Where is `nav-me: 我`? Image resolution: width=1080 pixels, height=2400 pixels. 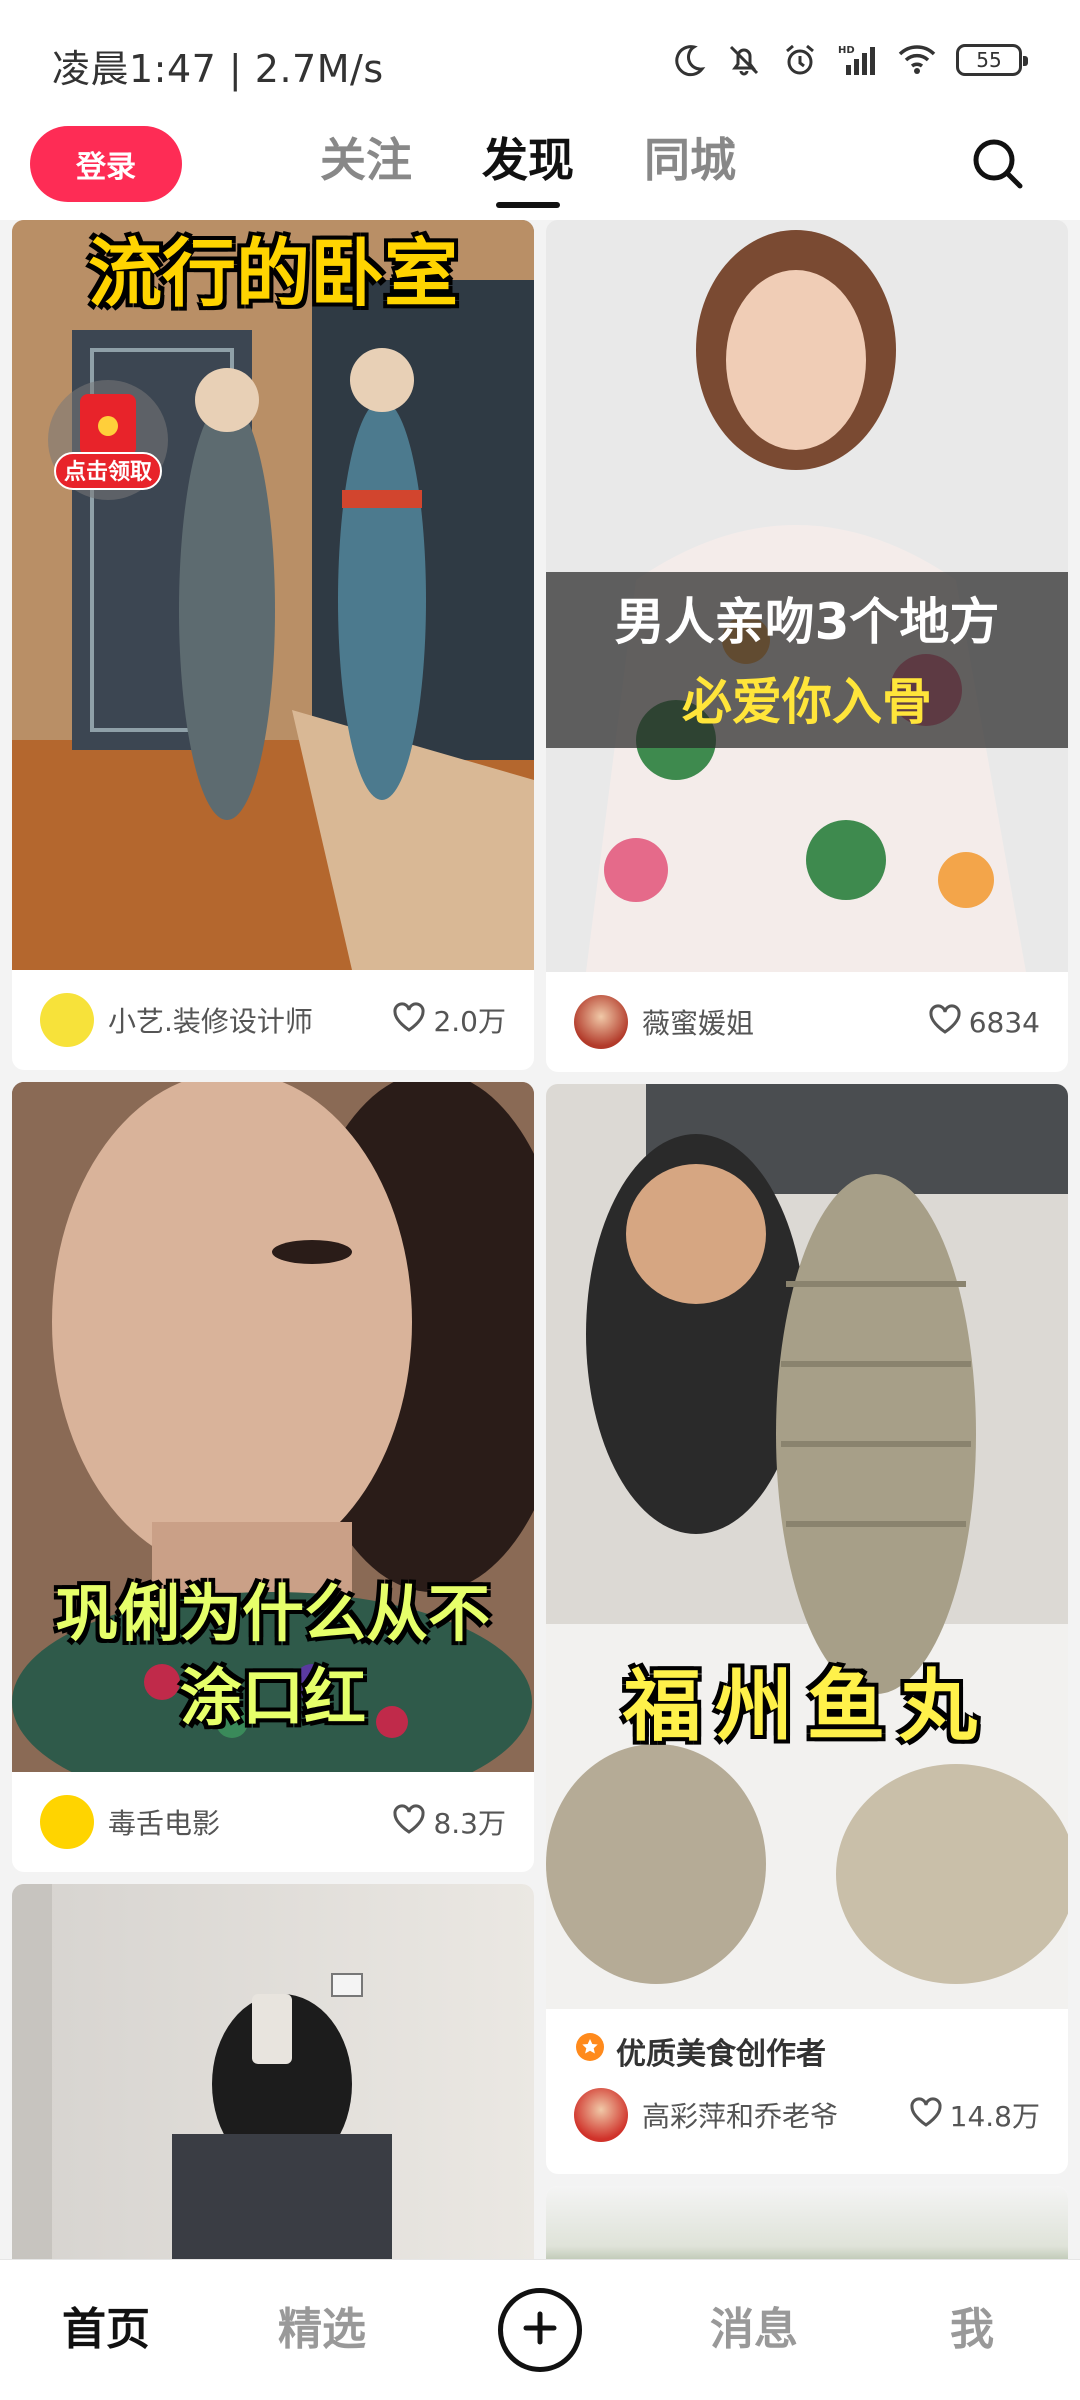
nav-me: 我 is located at coordinates (972, 2330).